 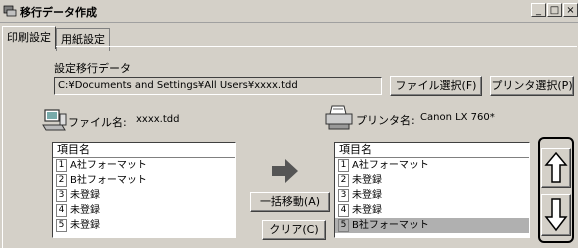 I want to click on select-file-button: ファイル選択(F), so click(x=436, y=86).